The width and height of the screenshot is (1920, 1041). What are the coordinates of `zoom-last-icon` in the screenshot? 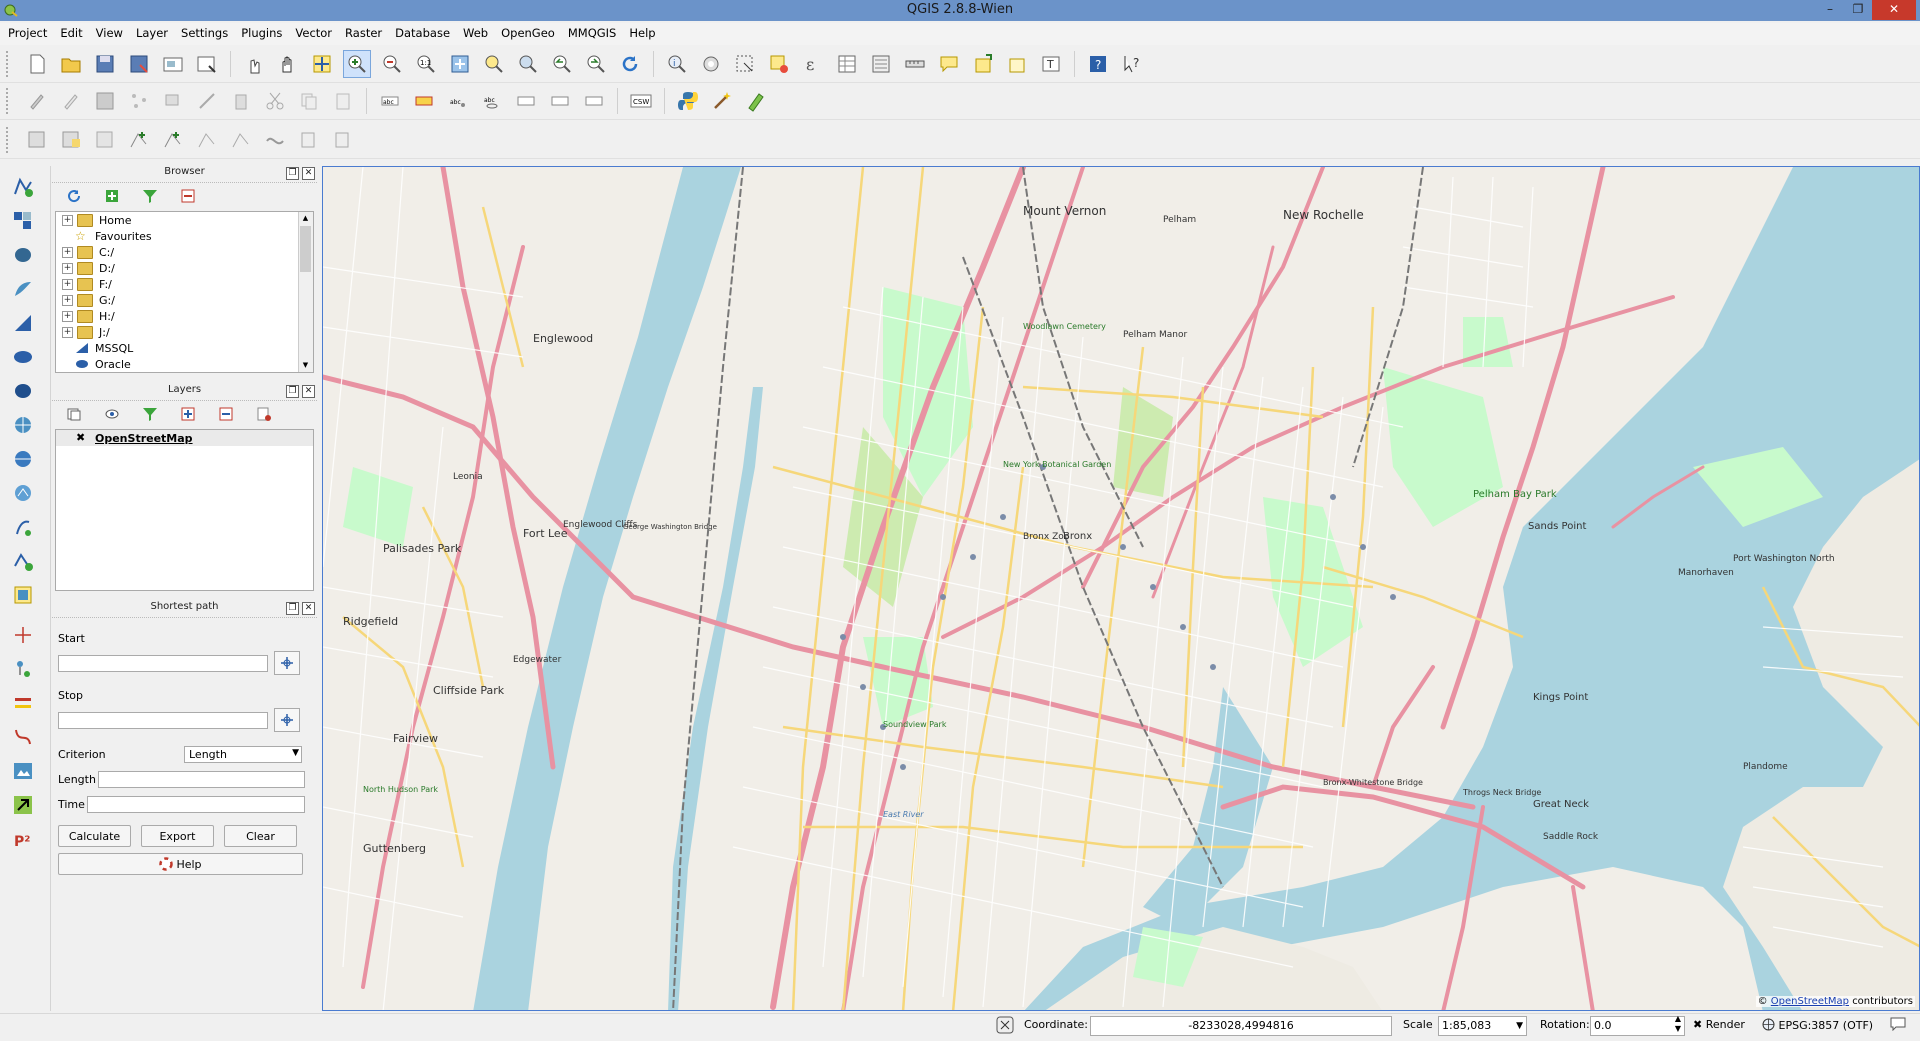 It's located at (562, 64).